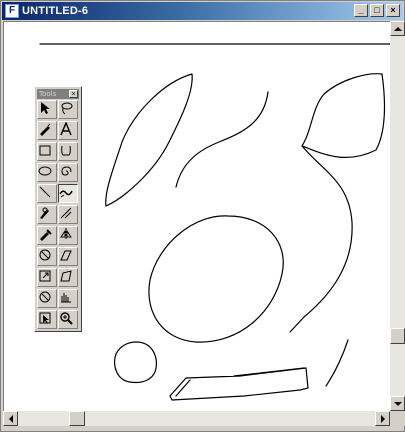 The image size is (405, 432). I want to click on rotate-icon, so click(45, 255).